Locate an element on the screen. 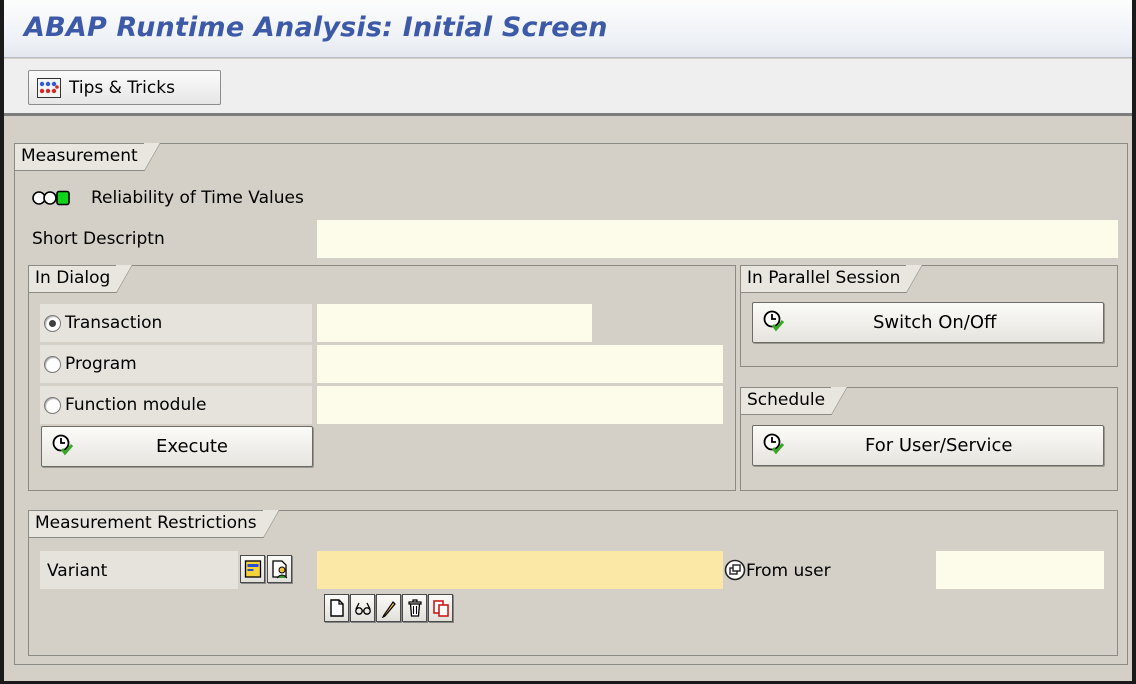  short-description-label: Short Descriptn is located at coordinates (98, 239).